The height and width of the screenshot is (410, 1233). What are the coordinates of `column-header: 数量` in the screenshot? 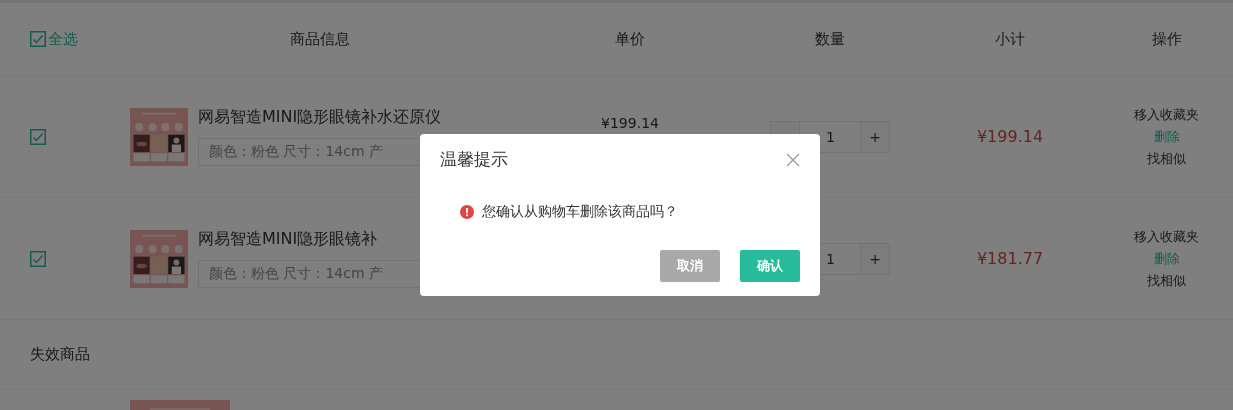 It's located at (830, 38).